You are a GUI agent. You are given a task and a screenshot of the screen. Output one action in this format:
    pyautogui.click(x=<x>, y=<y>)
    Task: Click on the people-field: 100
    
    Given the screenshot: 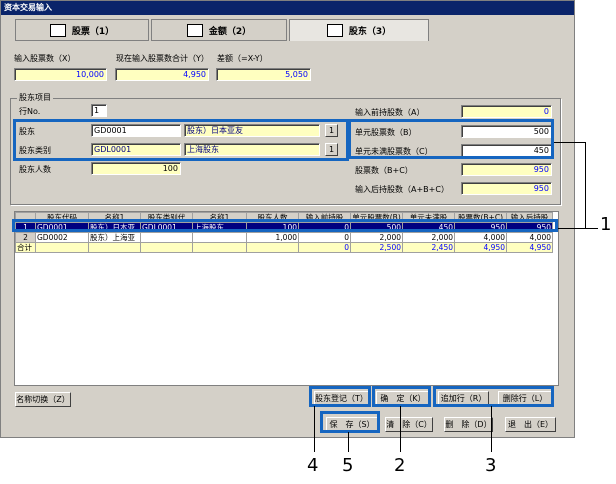 What is the action you would take?
    pyautogui.click(x=136, y=168)
    